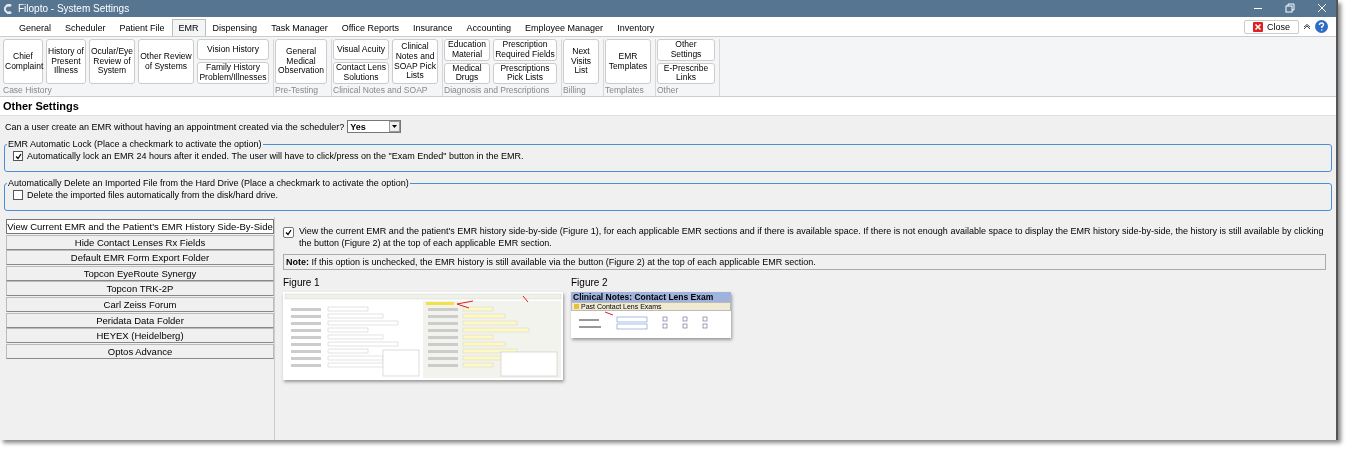 This screenshot has width=1362, height=453. I want to click on ribbon-button: Next Visits List, so click(581, 61).